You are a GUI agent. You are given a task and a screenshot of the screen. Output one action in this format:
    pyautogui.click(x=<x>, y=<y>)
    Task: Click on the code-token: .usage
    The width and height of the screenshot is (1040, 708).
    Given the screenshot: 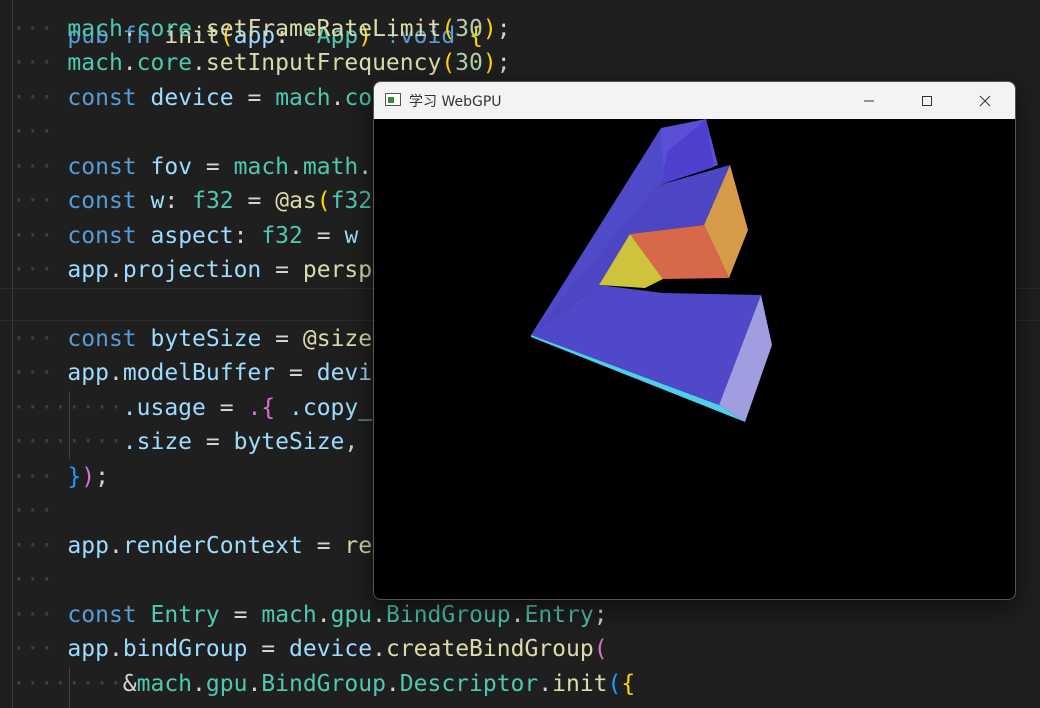 What is the action you would take?
    pyautogui.click(x=164, y=408)
    